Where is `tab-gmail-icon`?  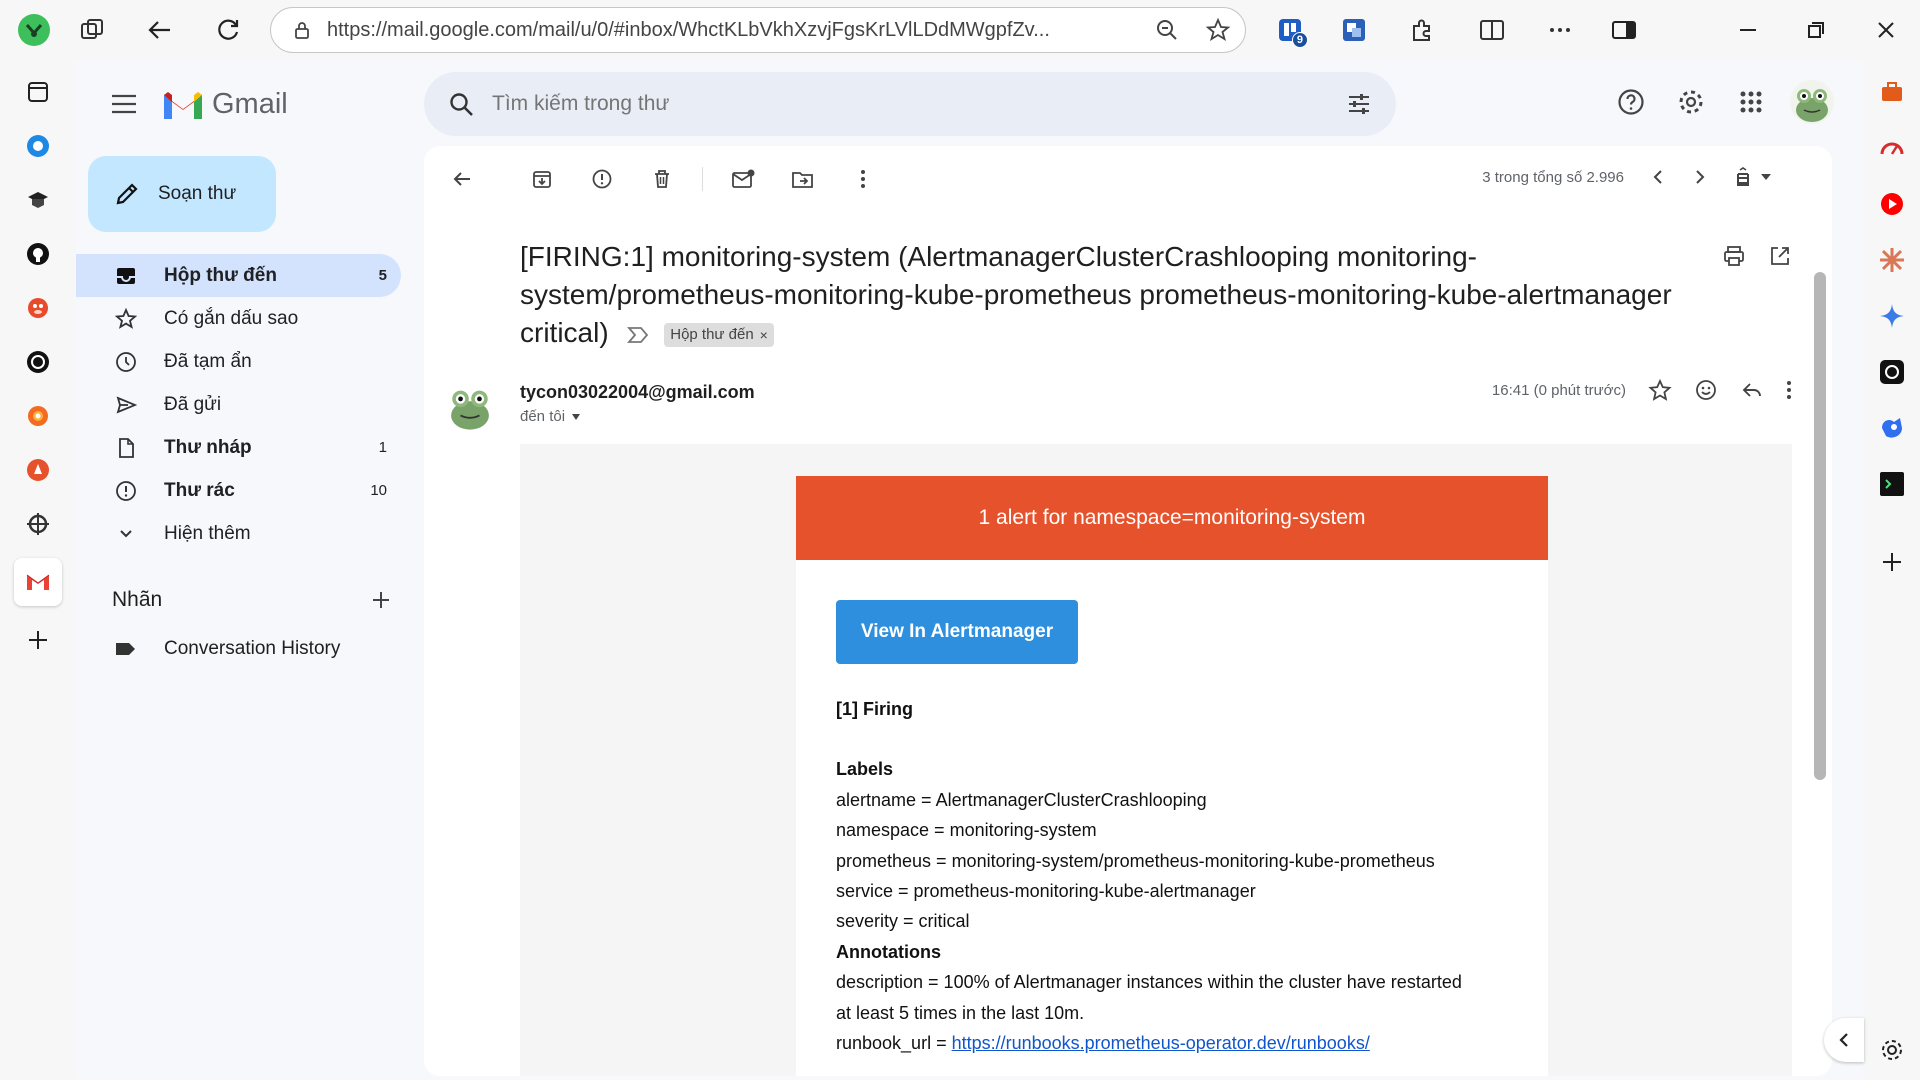 tab-gmail-icon is located at coordinates (37, 582).